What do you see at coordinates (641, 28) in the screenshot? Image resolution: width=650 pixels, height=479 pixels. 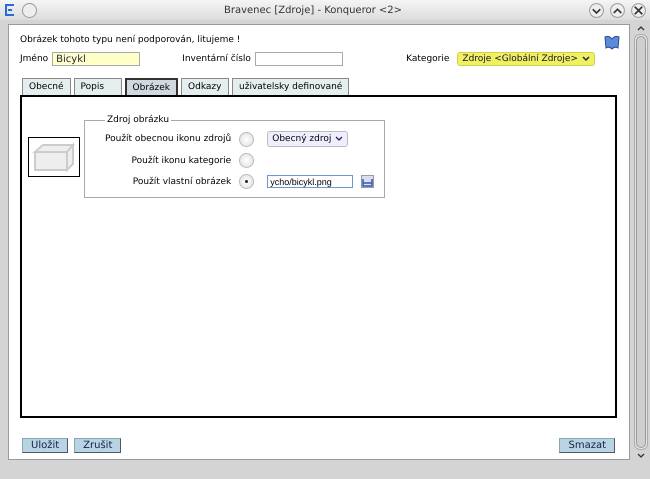 I see `scroll-up-icon` at bounding box center [641, 28].